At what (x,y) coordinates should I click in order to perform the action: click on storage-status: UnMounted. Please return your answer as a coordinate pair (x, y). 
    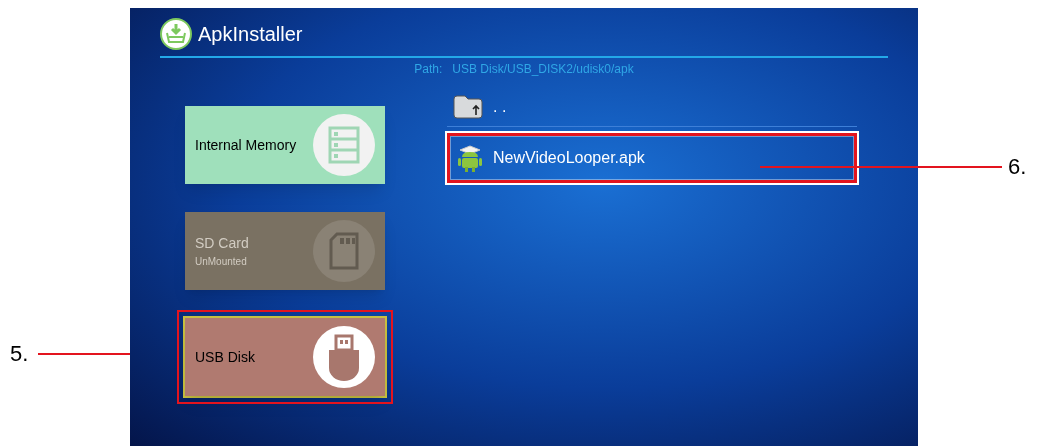
    Looking at the image, I should click on (221, 262).